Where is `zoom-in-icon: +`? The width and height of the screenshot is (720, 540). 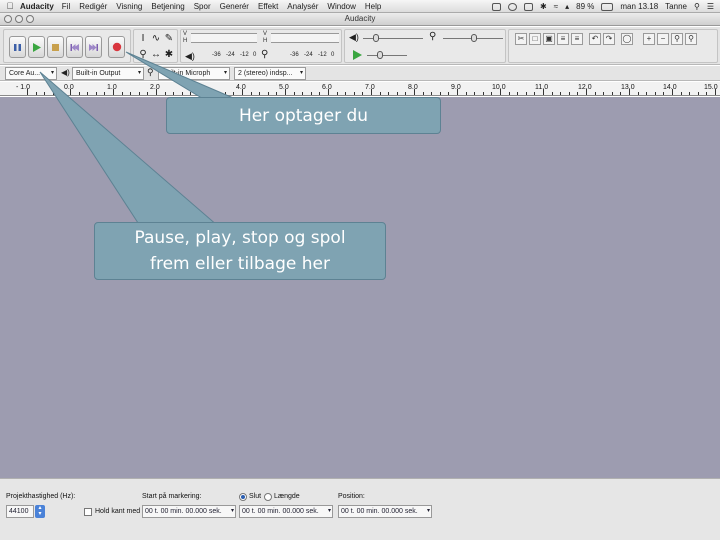
zoom-in-icon: + is located at coordinates (649, 39).